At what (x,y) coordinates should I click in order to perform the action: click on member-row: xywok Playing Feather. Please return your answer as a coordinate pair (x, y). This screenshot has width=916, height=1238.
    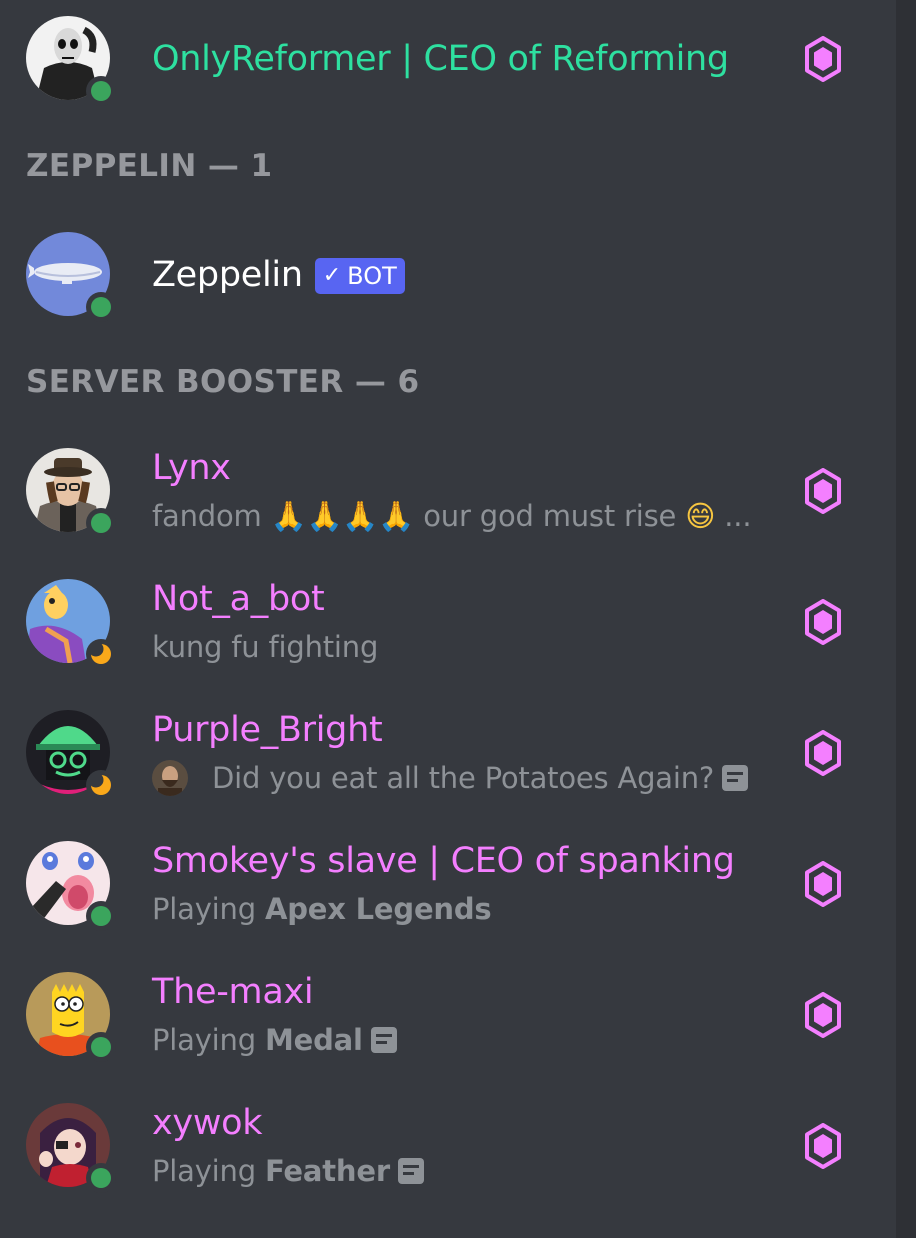
    Looking at the image, I should click on (448, 1146).